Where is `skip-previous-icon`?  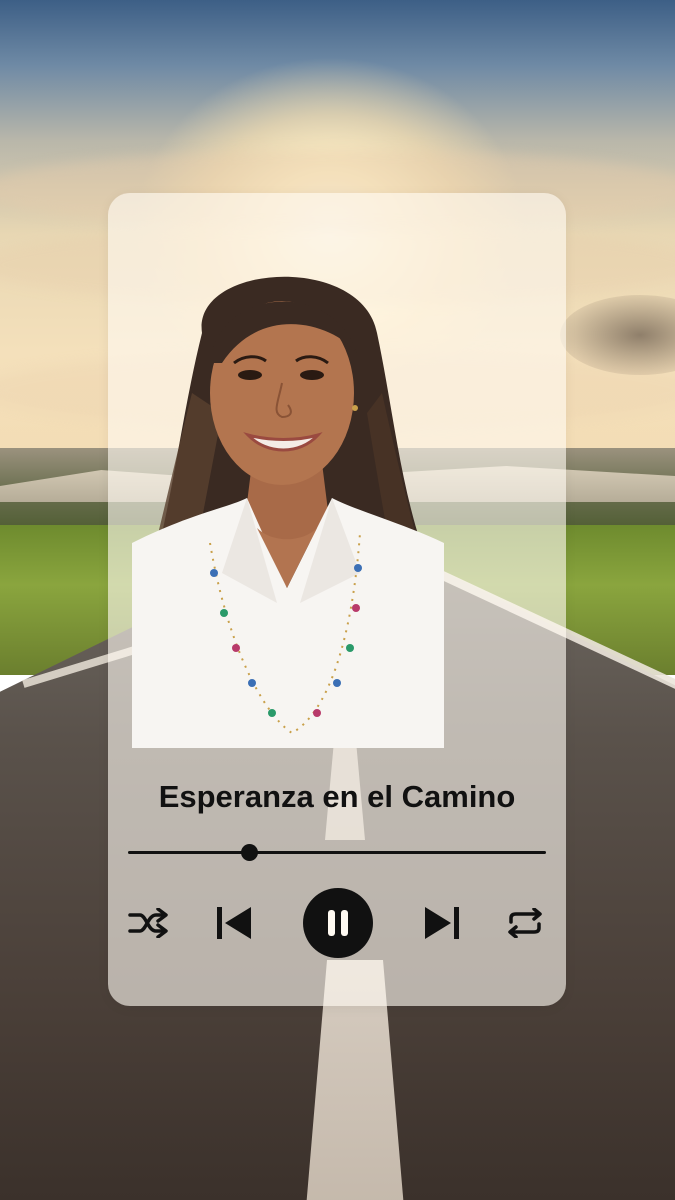 skip-previous-icon is located at coordinates (234, 923).